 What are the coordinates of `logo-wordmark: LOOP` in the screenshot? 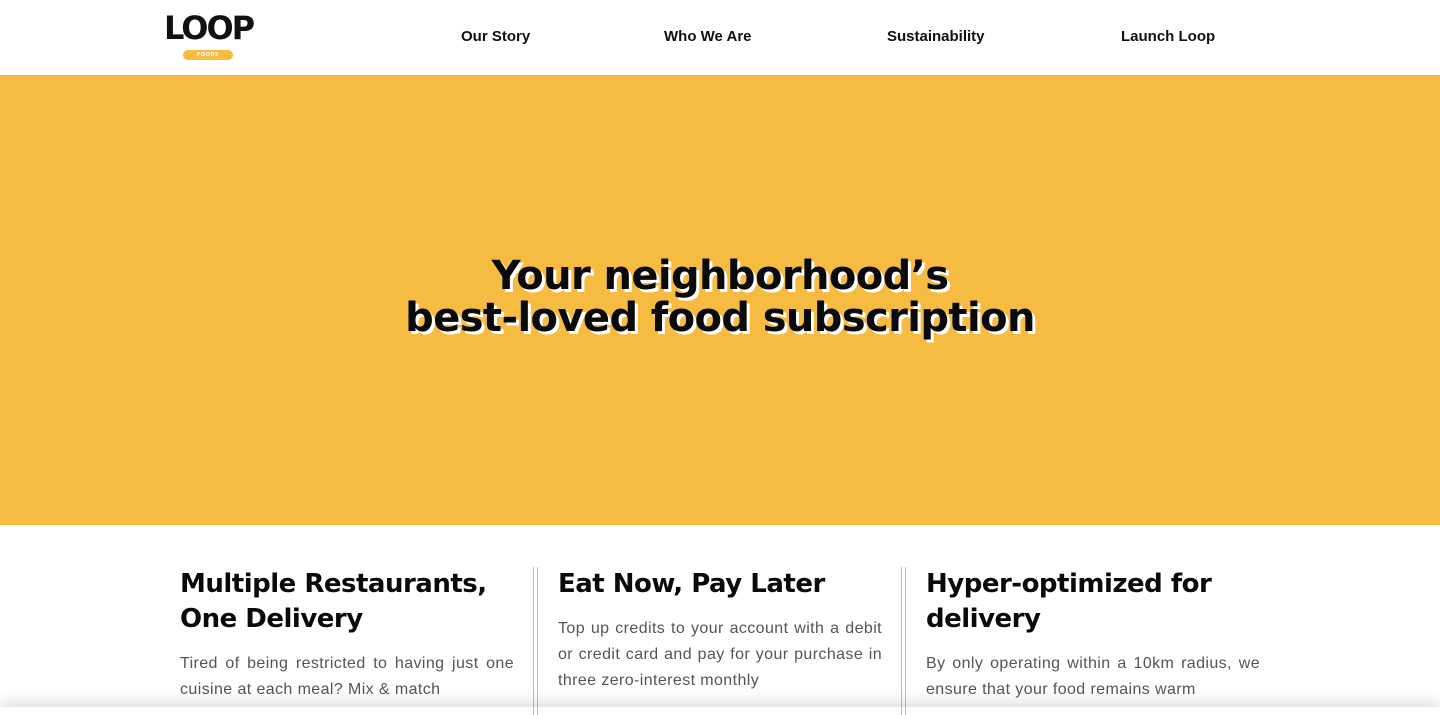 It's located at (209, 28).